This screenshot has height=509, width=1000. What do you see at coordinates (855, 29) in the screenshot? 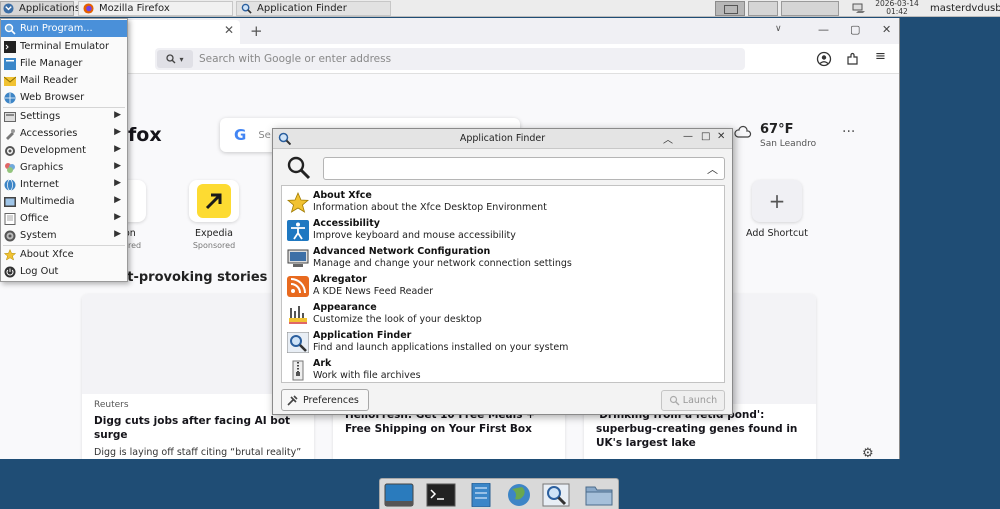
I see `maximize-icon: ▢` at bounding box center [855, 29].